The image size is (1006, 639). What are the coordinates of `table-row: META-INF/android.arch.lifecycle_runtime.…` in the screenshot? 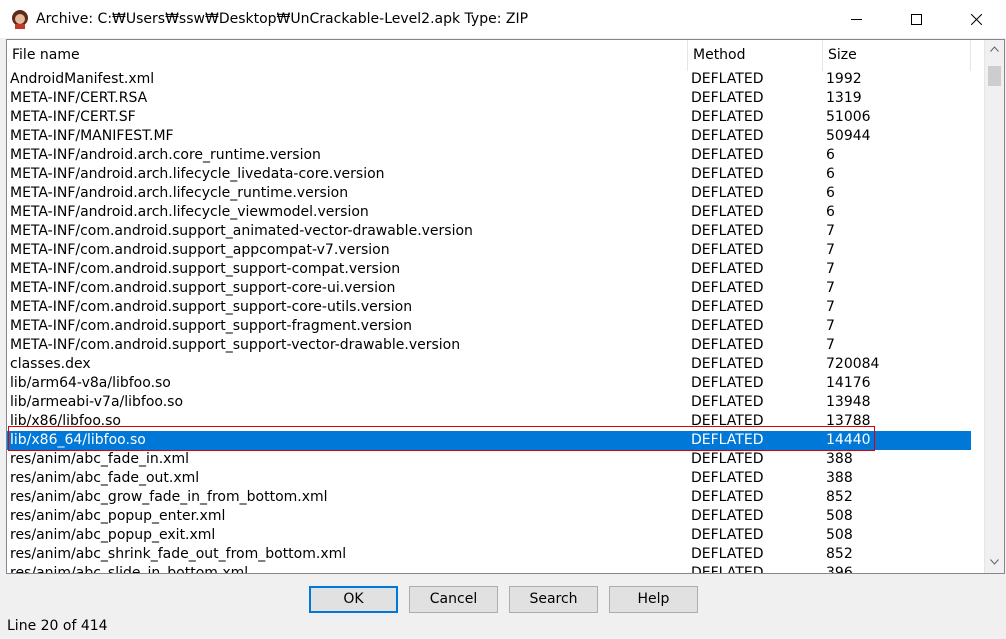 It's located at (489, 193).